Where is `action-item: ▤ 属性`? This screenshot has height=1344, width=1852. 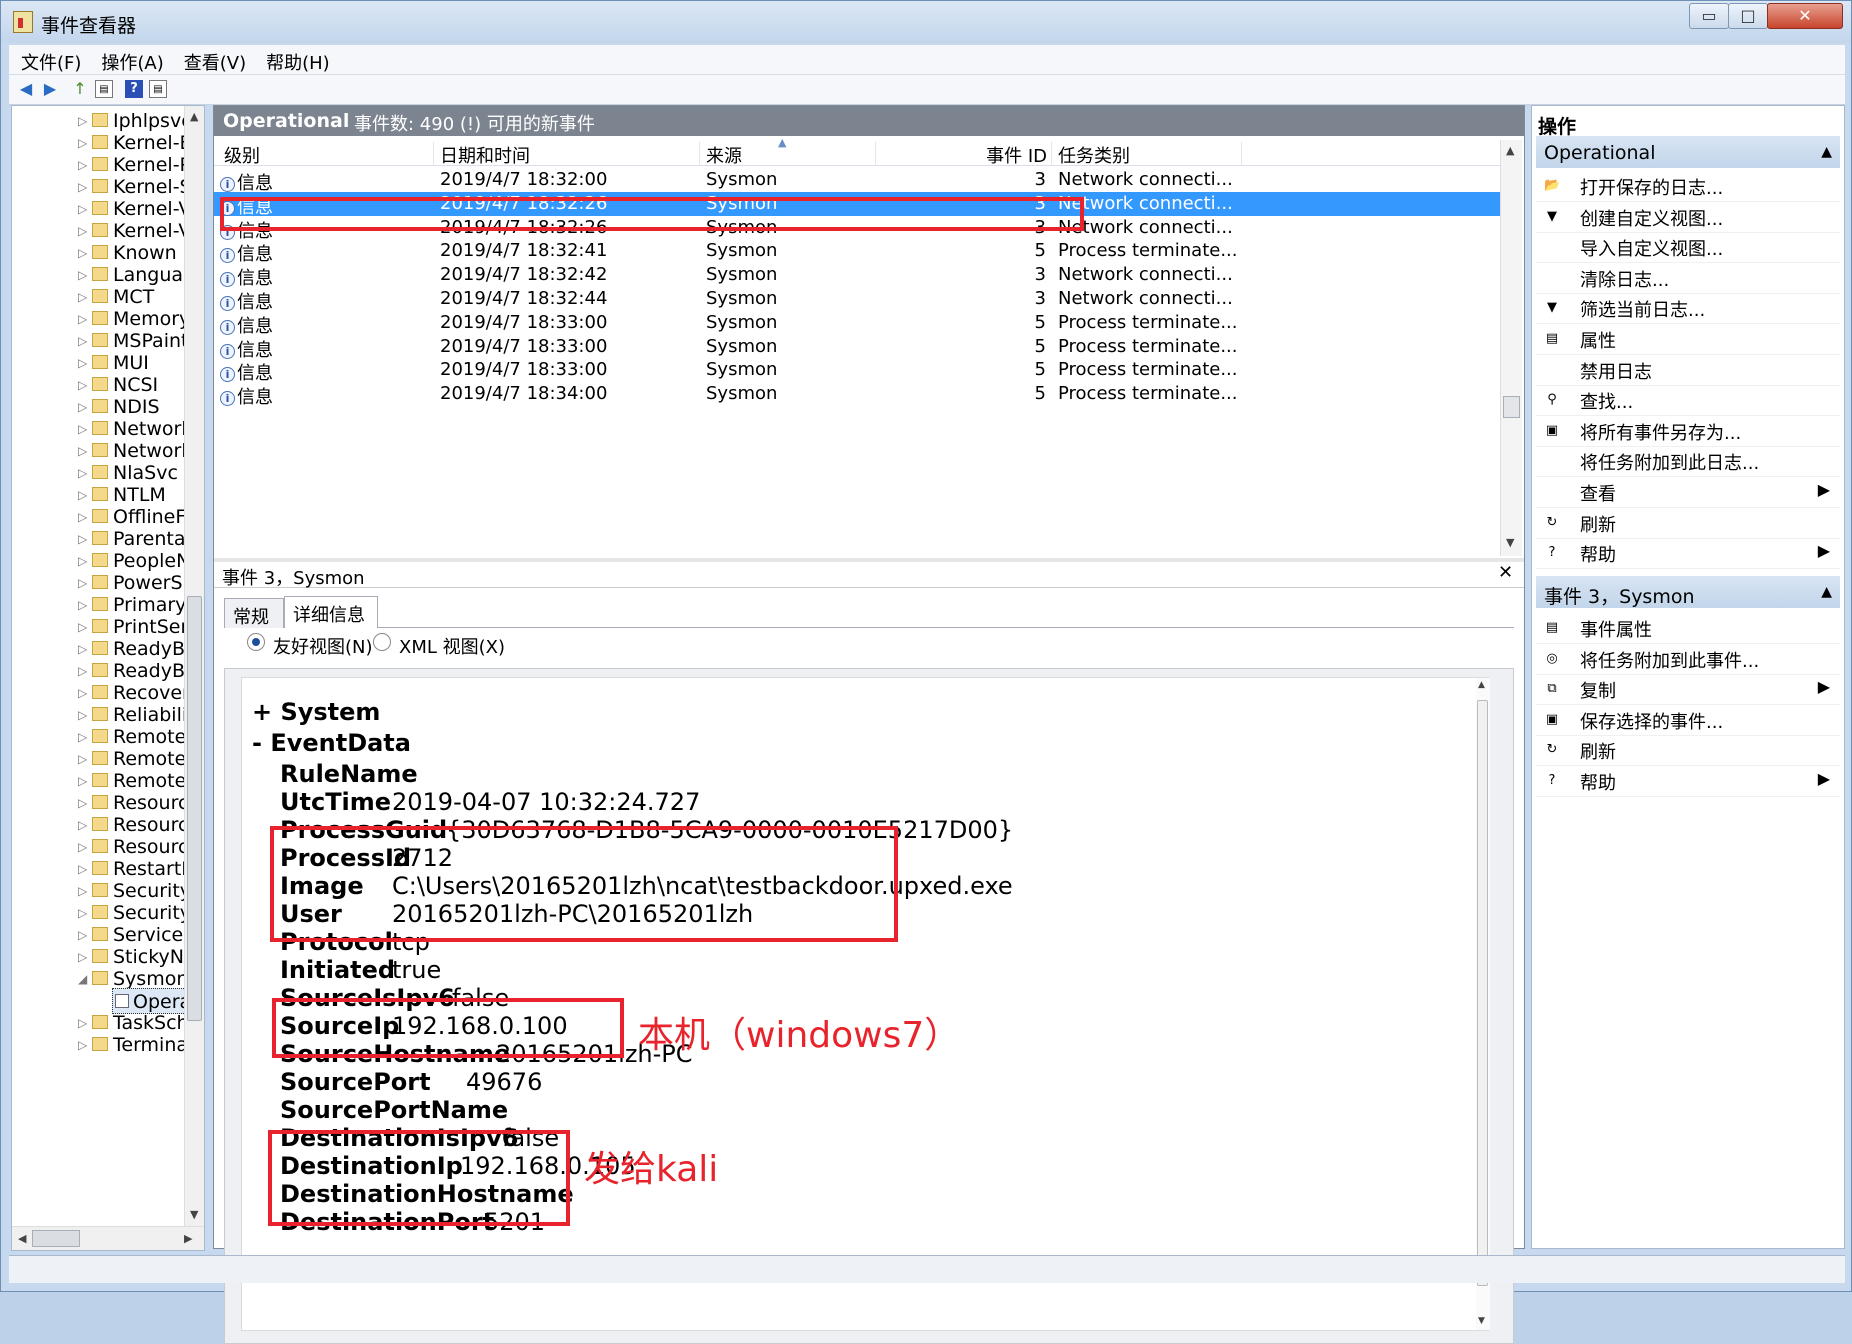 action-item: ▤ 属性 is located at coordinates (1688, 339).